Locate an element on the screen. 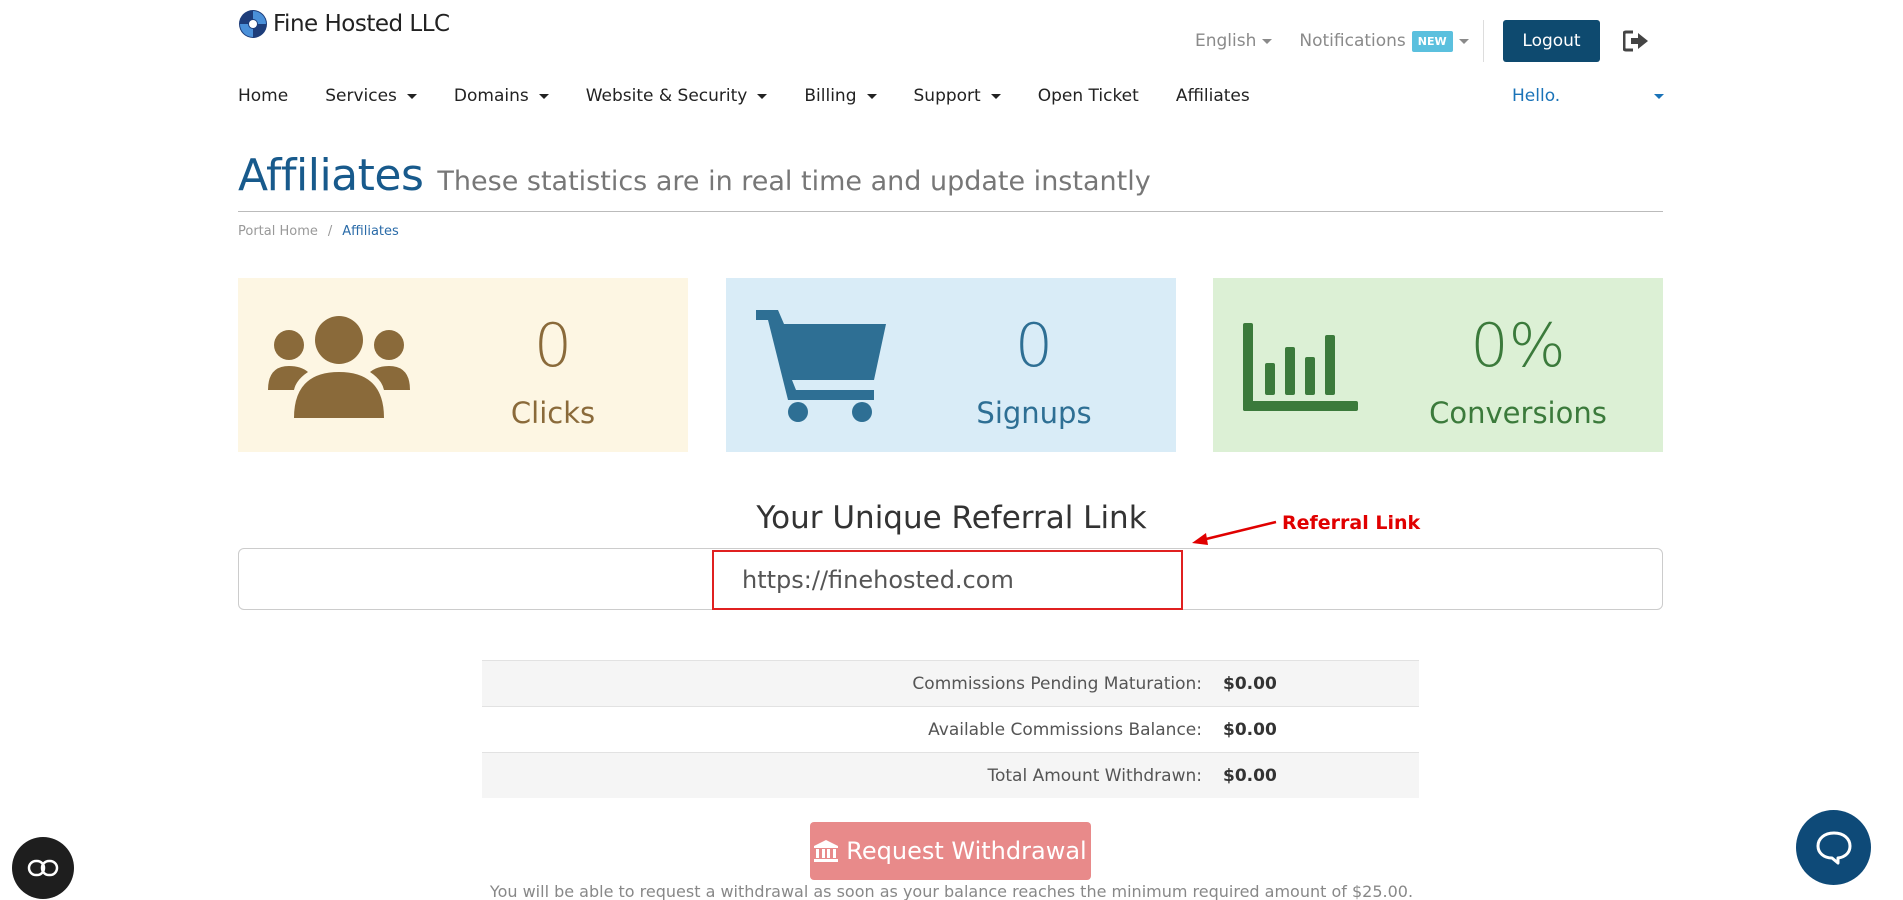 This screenshot has height=900, width=1903. chat-bubble-icon is located at coordinates (1833, 847).